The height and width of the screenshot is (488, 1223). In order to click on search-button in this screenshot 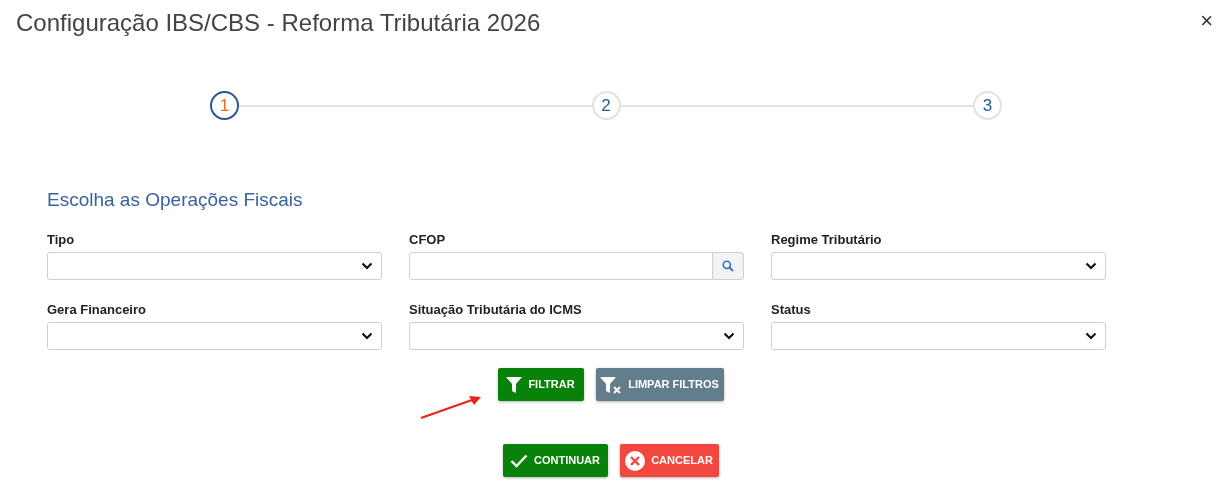, I will do `click(728, 266)`.